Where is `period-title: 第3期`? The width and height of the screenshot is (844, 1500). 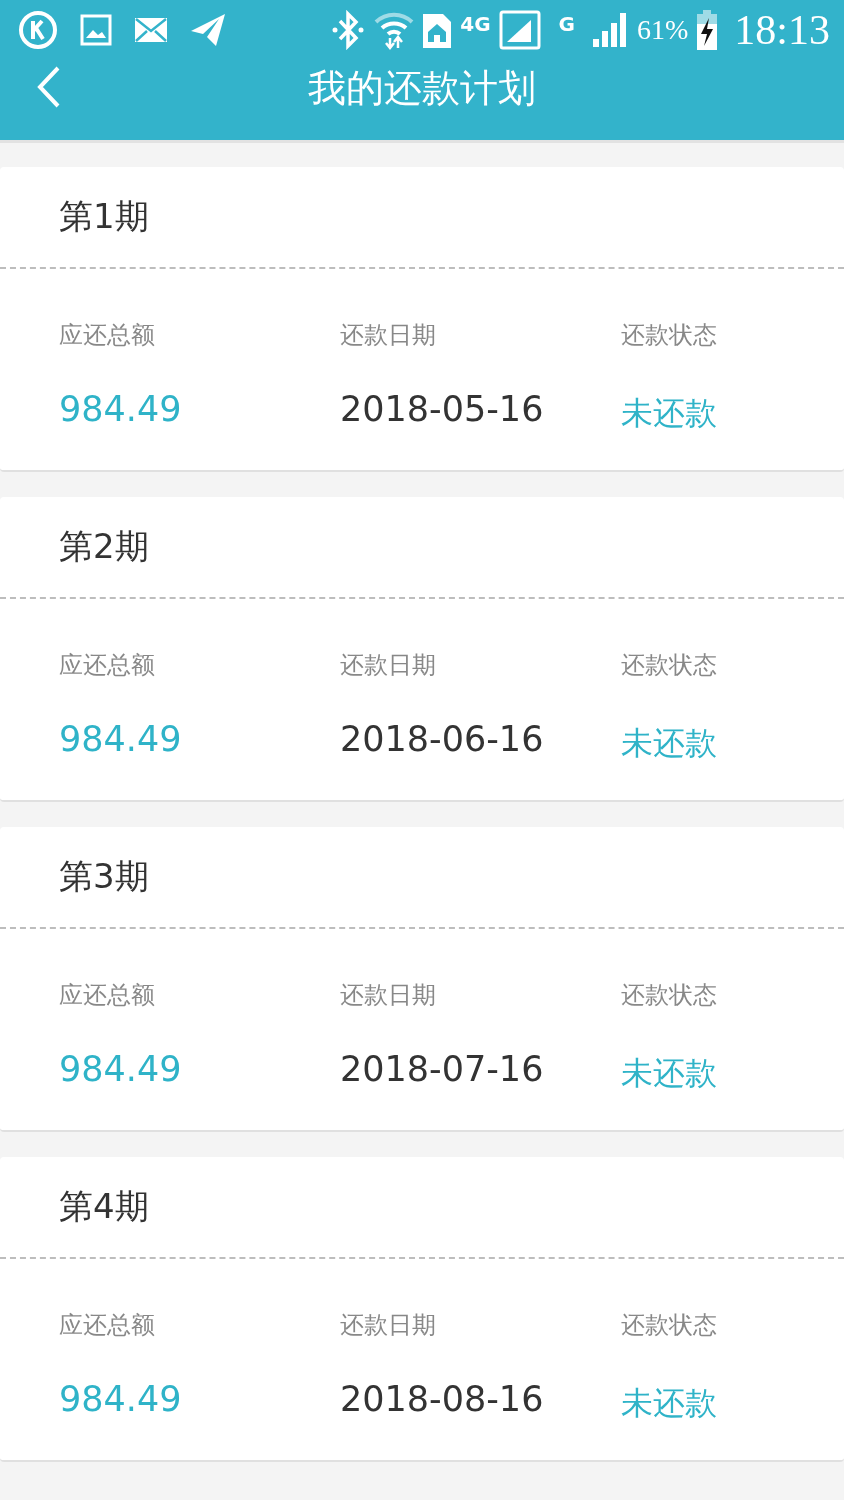
period-title: 第3期 is located at coordinates (104, 876).